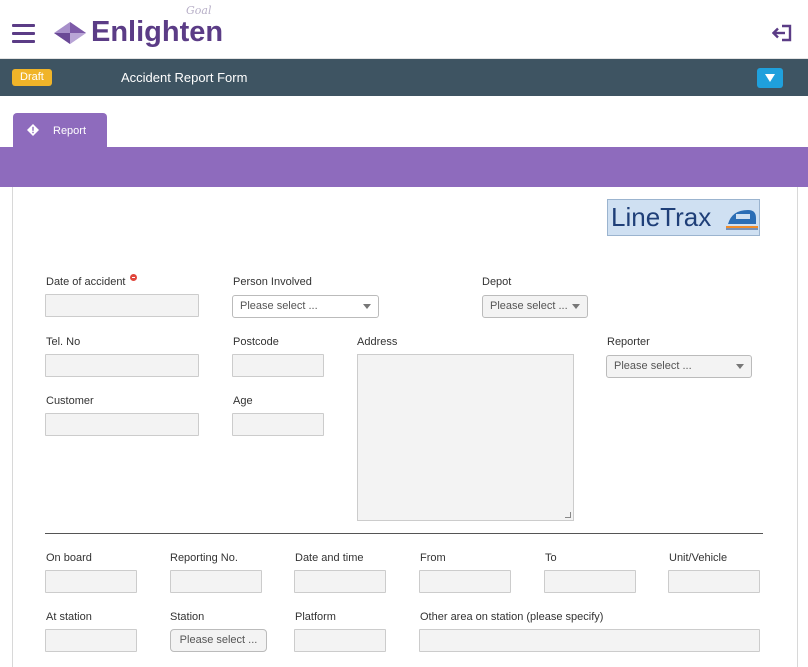 The height and width of the screenshot is (667, 808). What do you see at coordinates (433, 558) in the screenshot?
I see `from-label: From` at bounding box center [433, 558].